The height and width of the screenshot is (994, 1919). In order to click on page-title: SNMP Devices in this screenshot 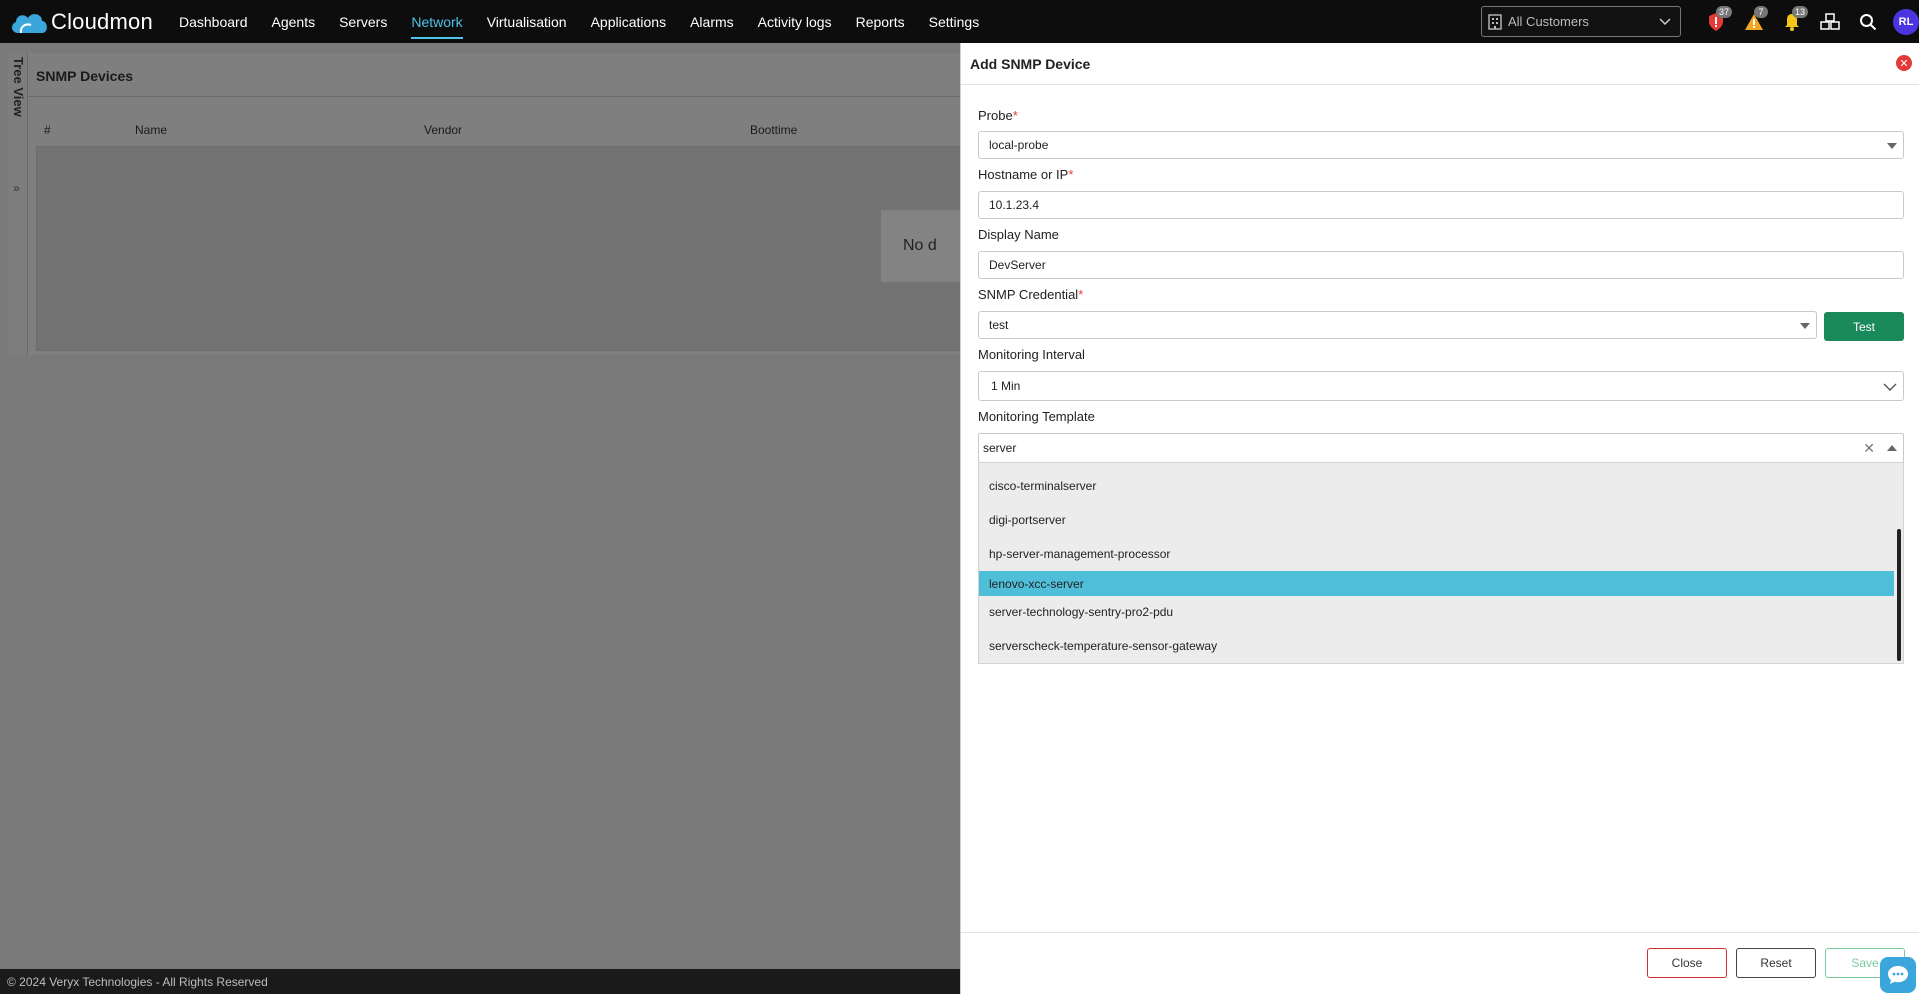, I will do `click(85, 76)`.